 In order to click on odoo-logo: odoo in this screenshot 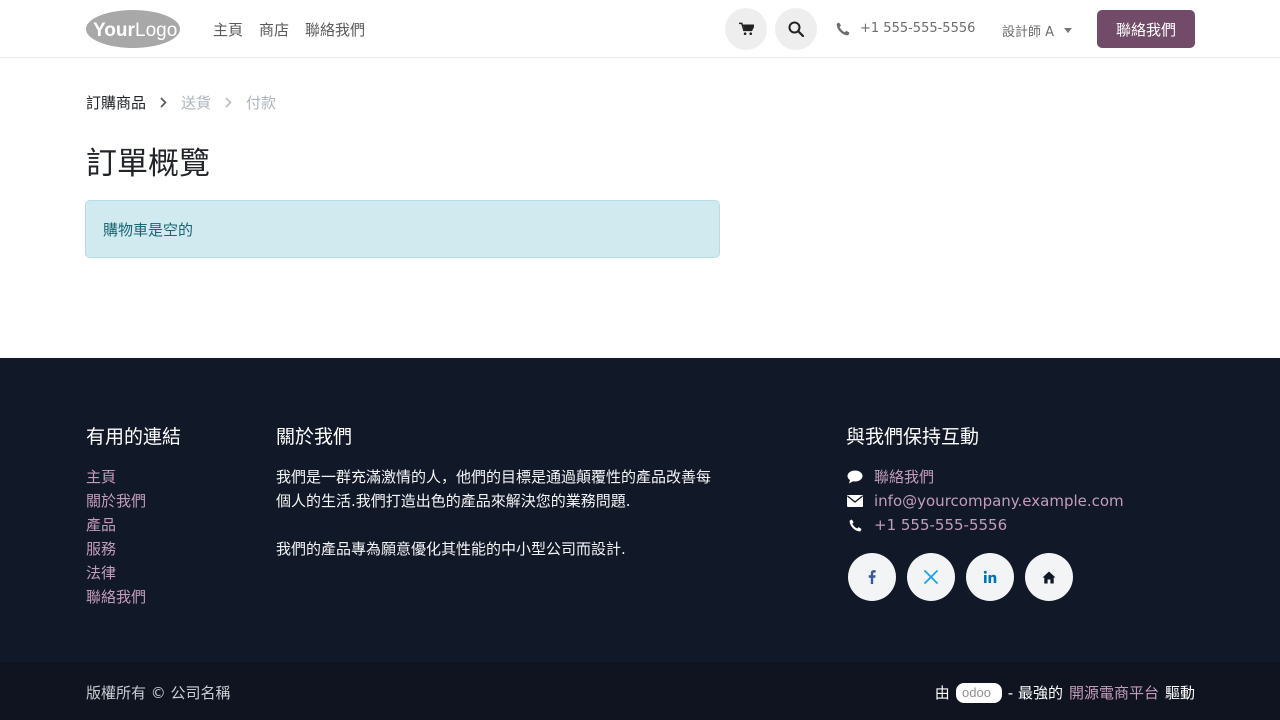, I will do `click(978, 692)`.